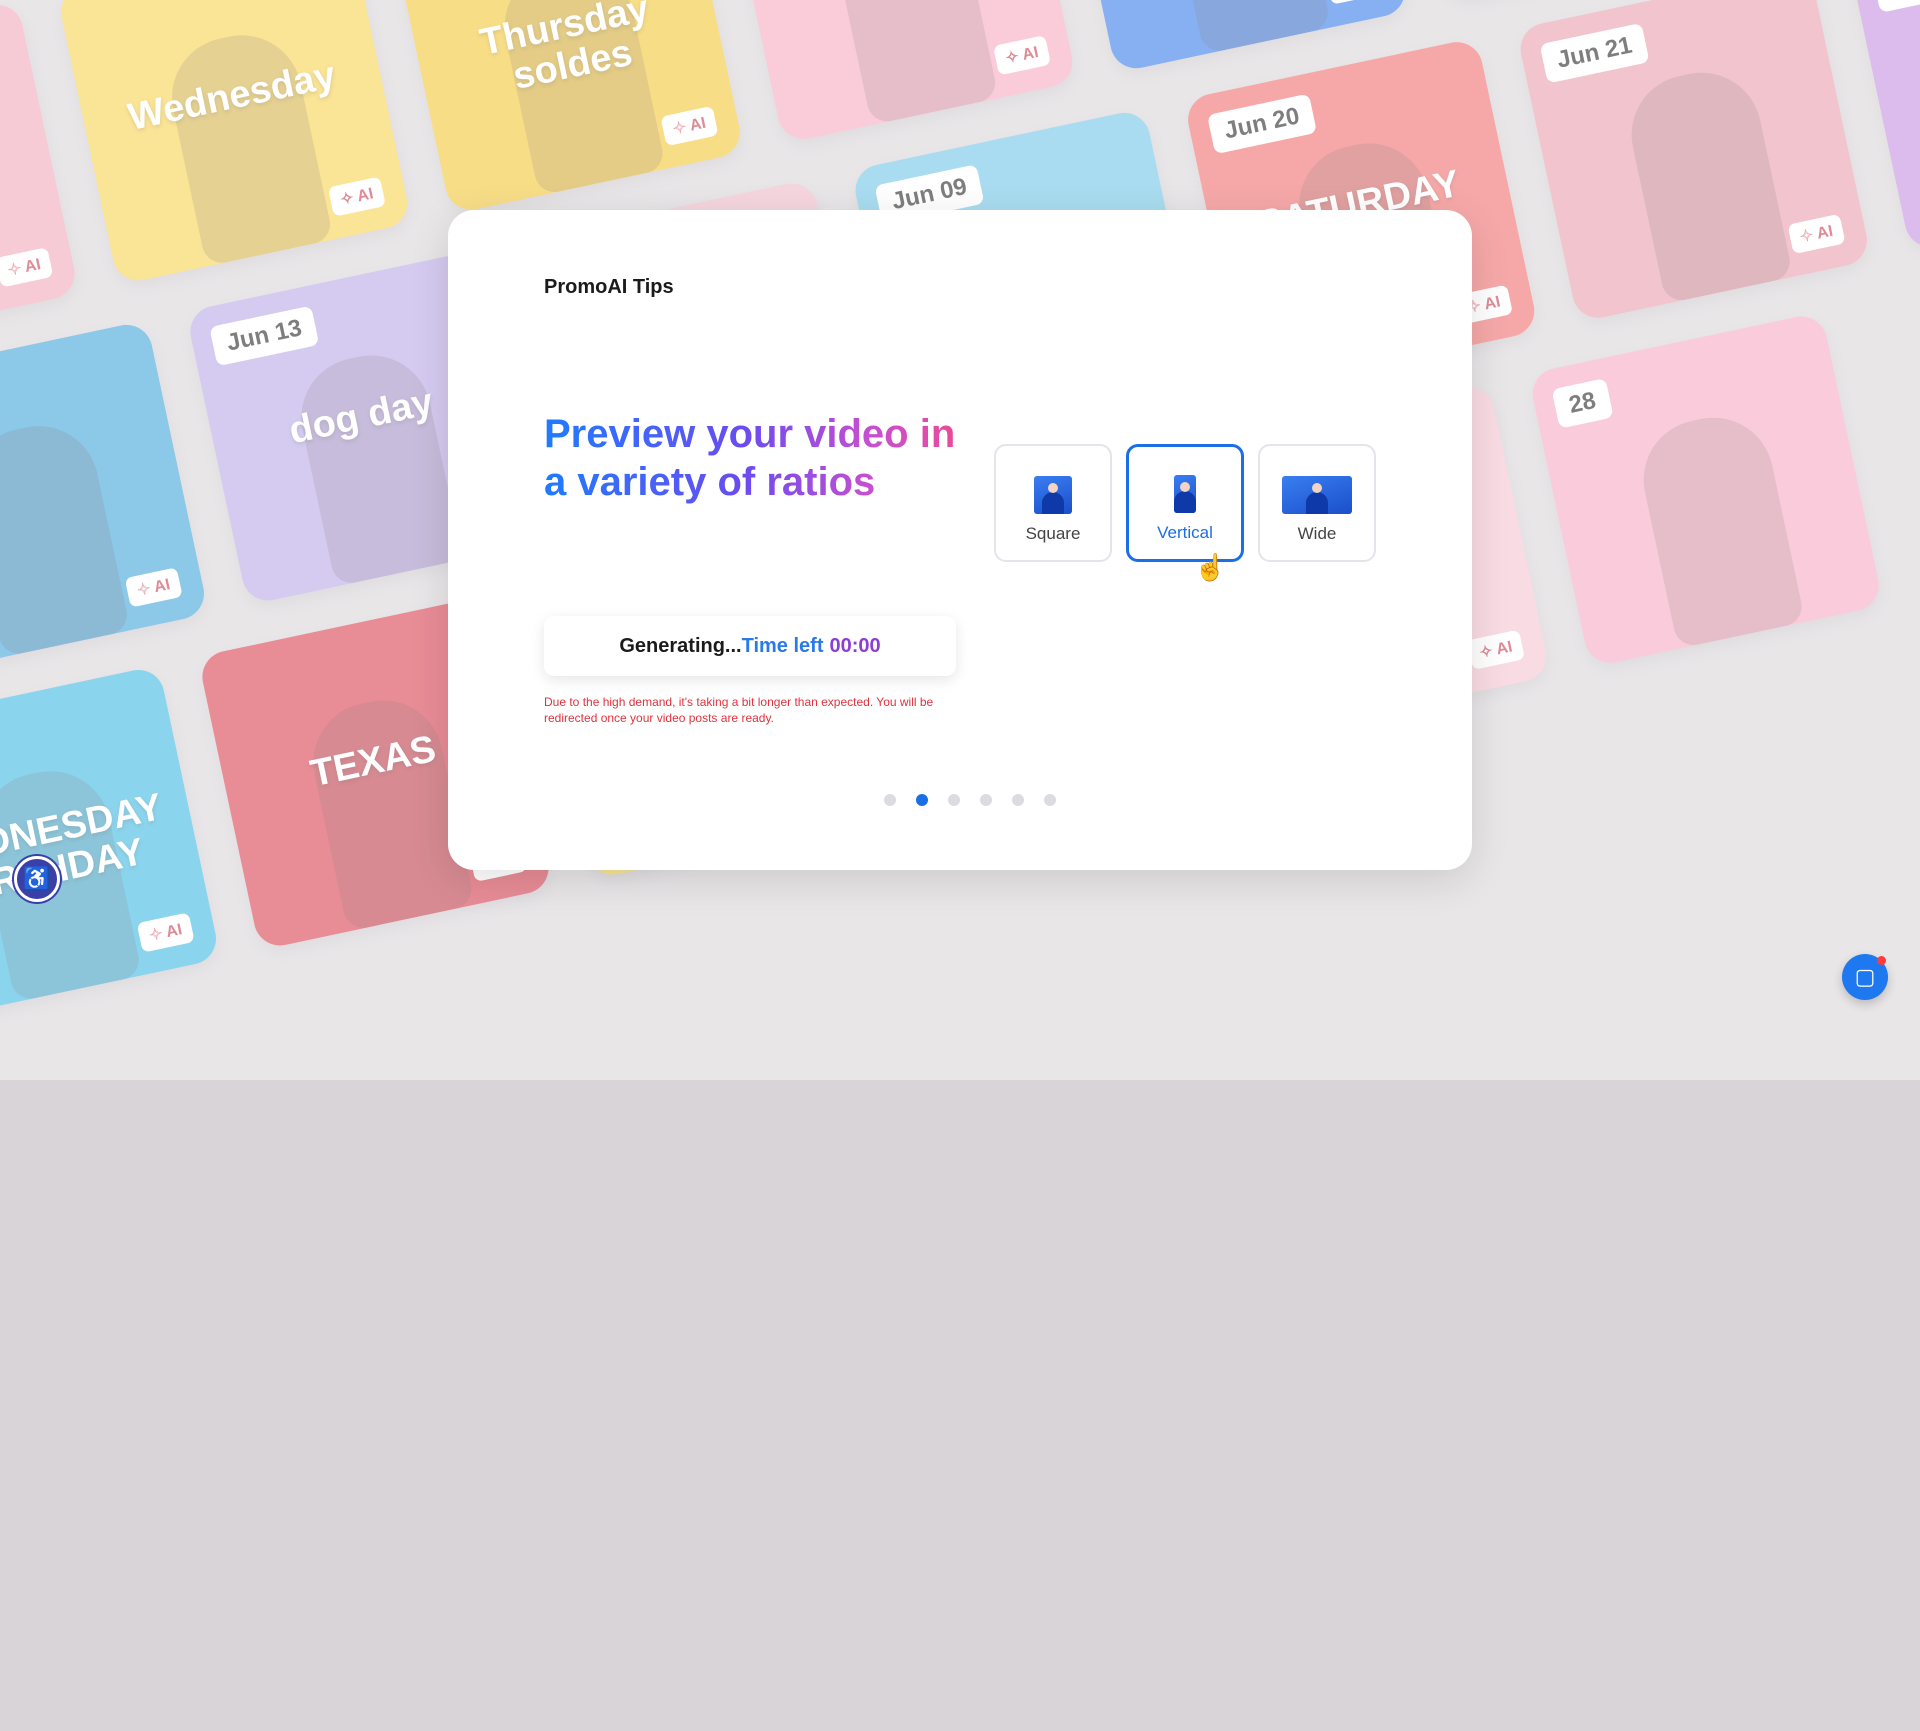  What do you see at coordinates (1053, 533) in the screenshot?
I see `ratio-label: Square` at bounding box center [1053, 533].